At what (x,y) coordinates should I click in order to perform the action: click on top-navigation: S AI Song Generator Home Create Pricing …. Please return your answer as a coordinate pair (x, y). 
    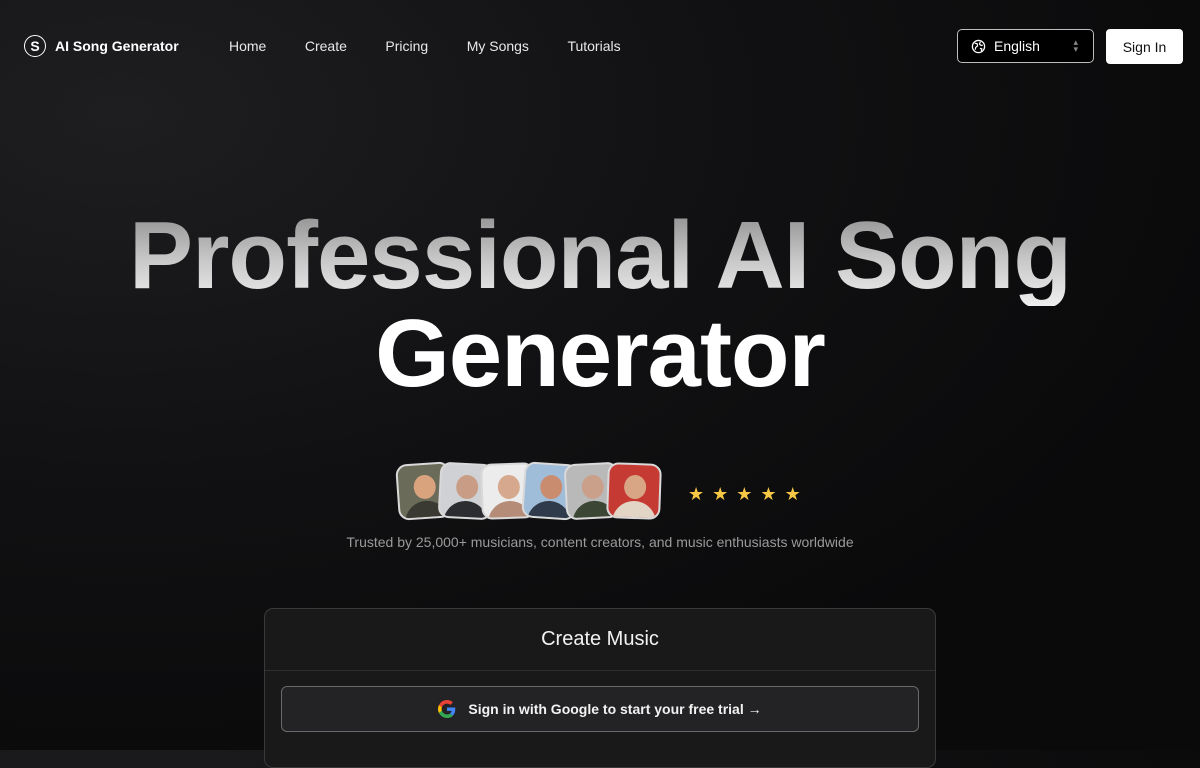
    Looking at the image, I should click on (600, 47).